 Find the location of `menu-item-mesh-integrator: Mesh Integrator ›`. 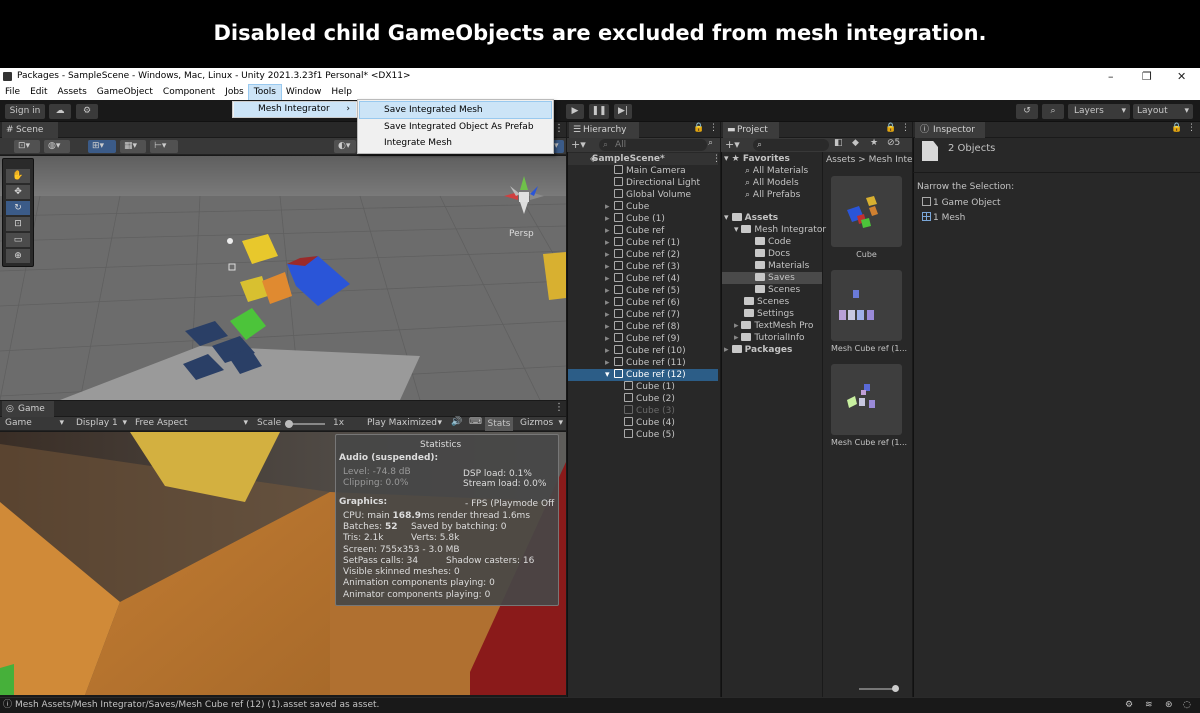

menu-item-mesh-integrator: Mesh Integrator › is located at coordinates (295, 109).